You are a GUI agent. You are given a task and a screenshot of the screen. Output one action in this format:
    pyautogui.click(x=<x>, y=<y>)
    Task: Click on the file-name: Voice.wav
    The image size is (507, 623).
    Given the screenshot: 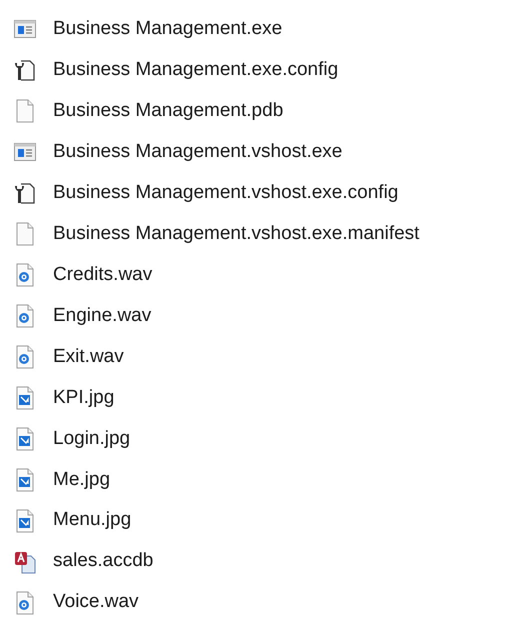 What is the action you would take?
    pyautogui.click(x=96, y=602)
    